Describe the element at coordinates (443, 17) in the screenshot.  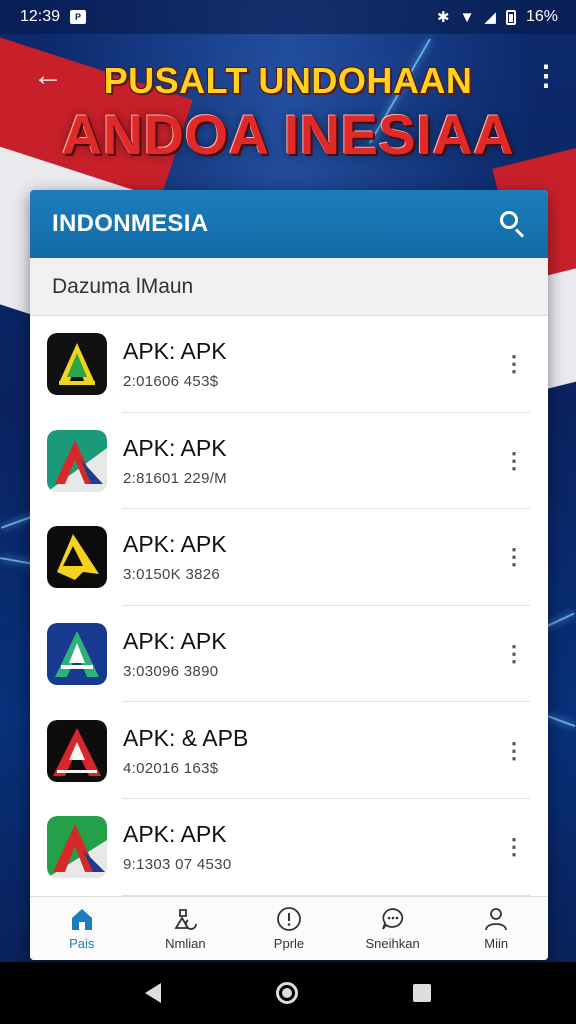
I see `bluetooth-icon: ✱` at that location.